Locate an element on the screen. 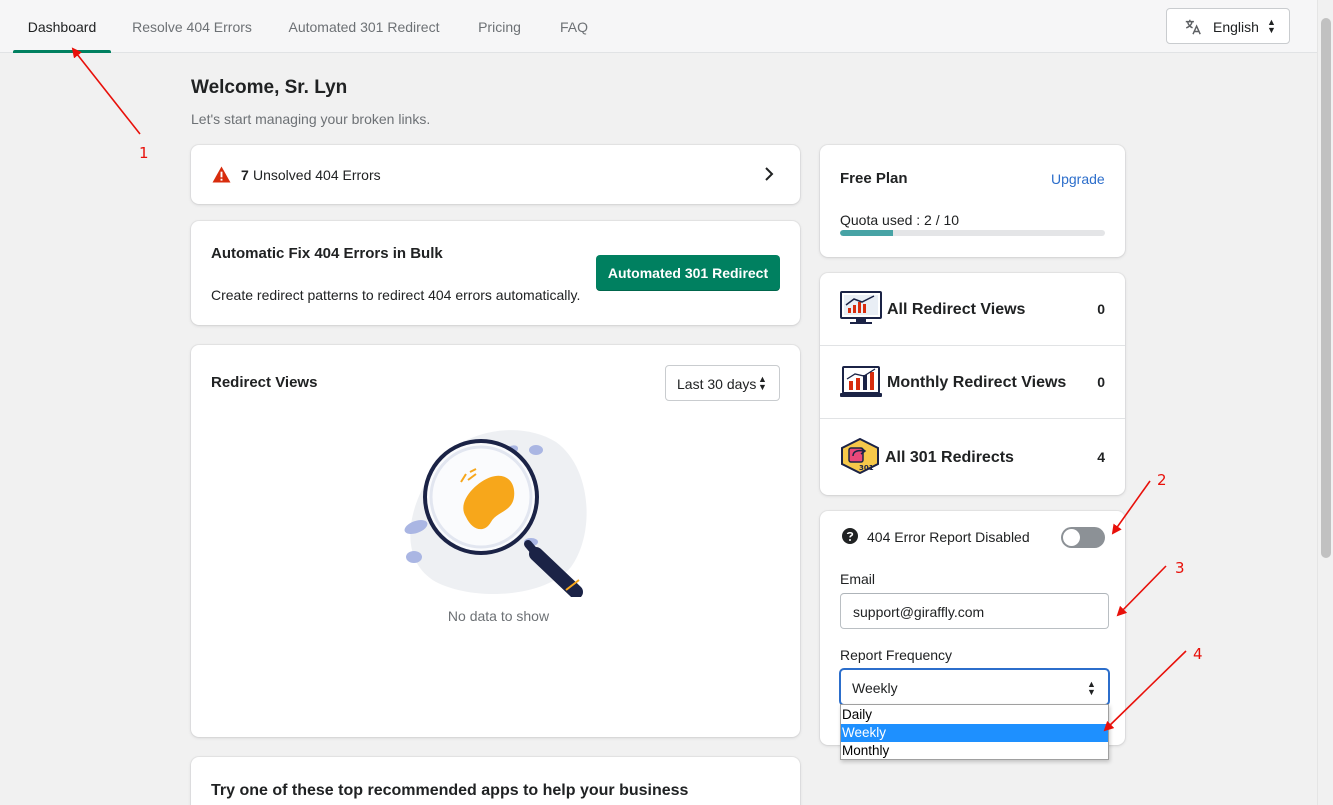 This screenshot has height=805, width=1333. language-select: English ▲ ▼ is located at coordinates (1228, 26).